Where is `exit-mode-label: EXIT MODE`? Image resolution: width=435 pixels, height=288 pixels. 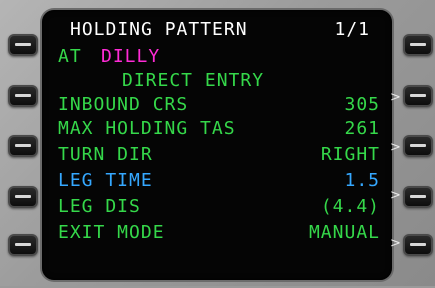
exit-mode-label: EXIT MODE is located at coordinates (111, 232).